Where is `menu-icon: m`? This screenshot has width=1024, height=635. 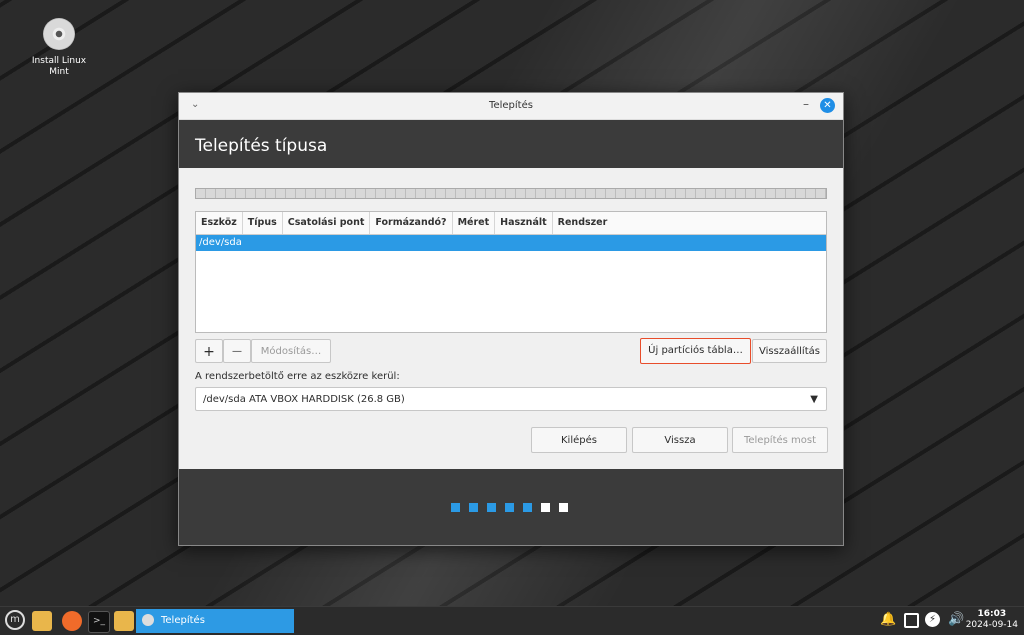
menu-icon: m is located at coordinates (15, 620).